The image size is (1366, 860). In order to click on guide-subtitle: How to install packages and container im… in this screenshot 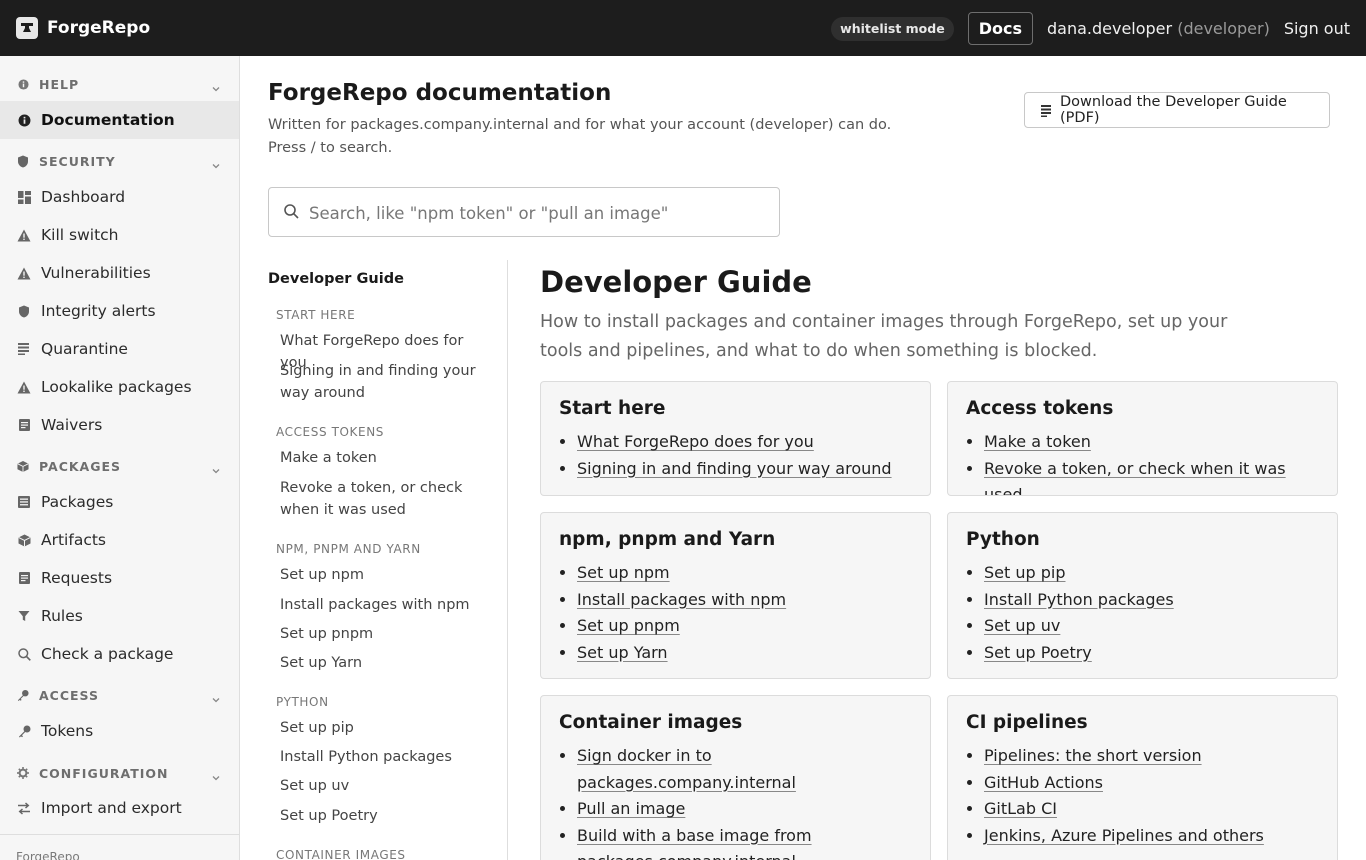, I will do `click(884, 336)`.